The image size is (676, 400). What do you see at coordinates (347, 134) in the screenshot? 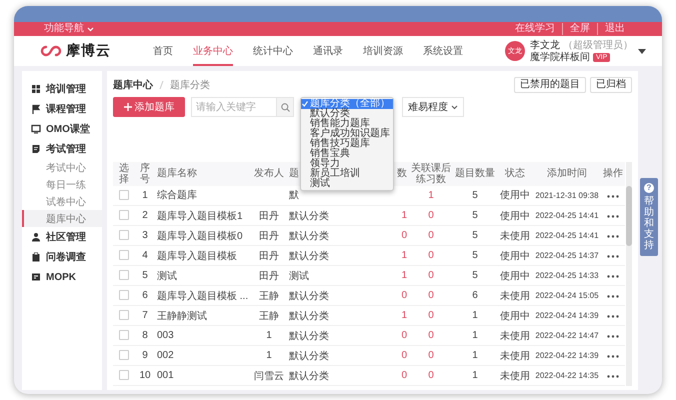
I see `dropdown-option: 客户成功知识题库` at bounding box center [347, 134].